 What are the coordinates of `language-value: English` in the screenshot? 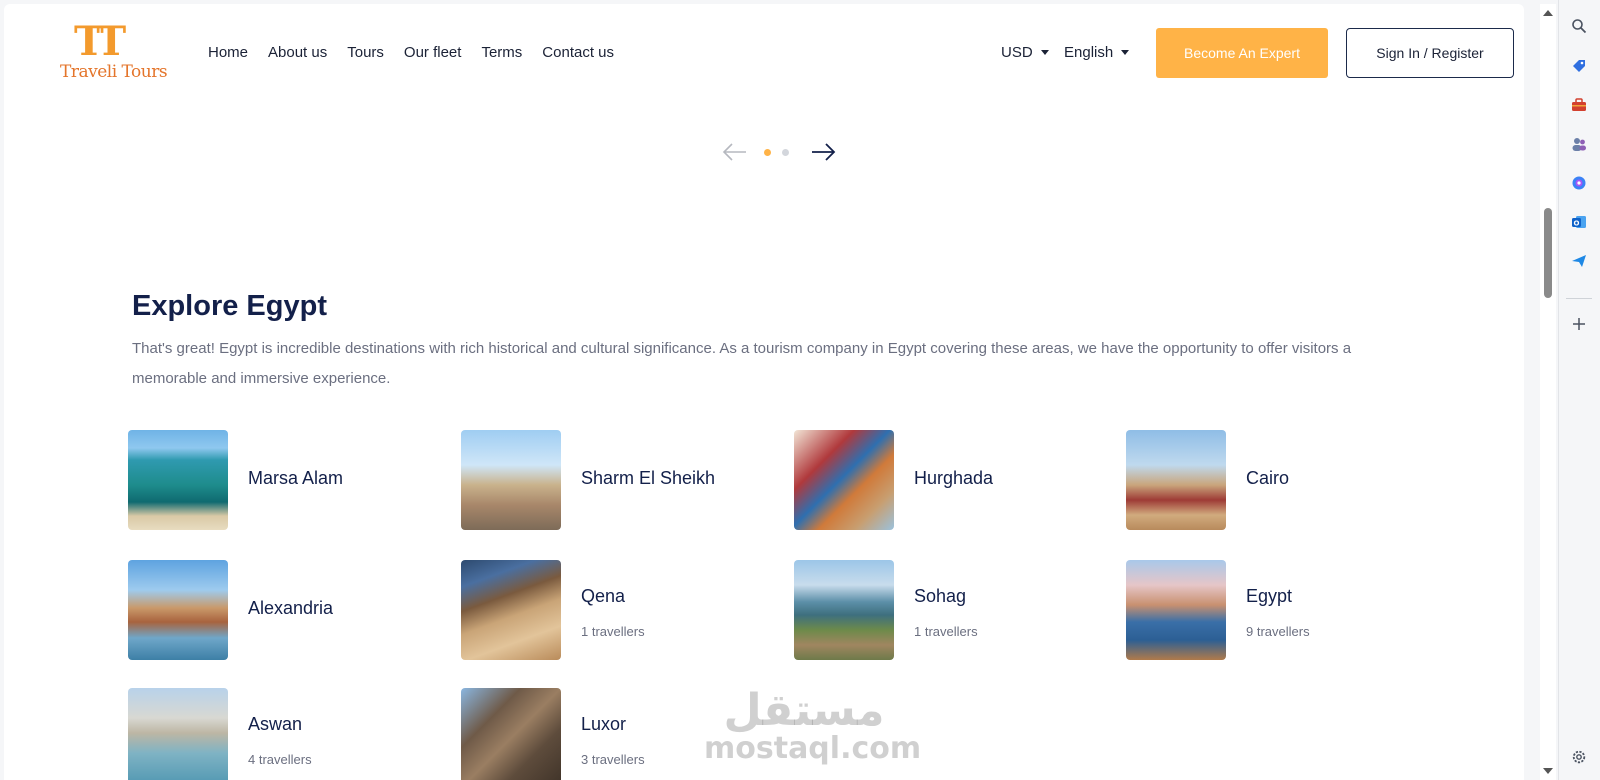 It's located at (1089, 52).